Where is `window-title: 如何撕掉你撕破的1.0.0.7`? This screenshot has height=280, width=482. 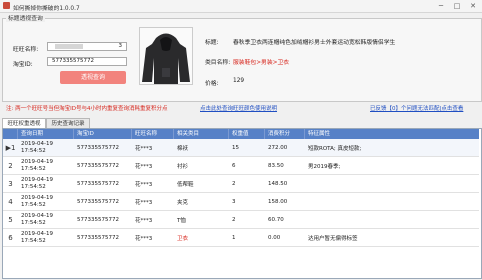 window-title: 如何撕掉你撕破的1.0.0.7 is located at coordinates (46, 8).